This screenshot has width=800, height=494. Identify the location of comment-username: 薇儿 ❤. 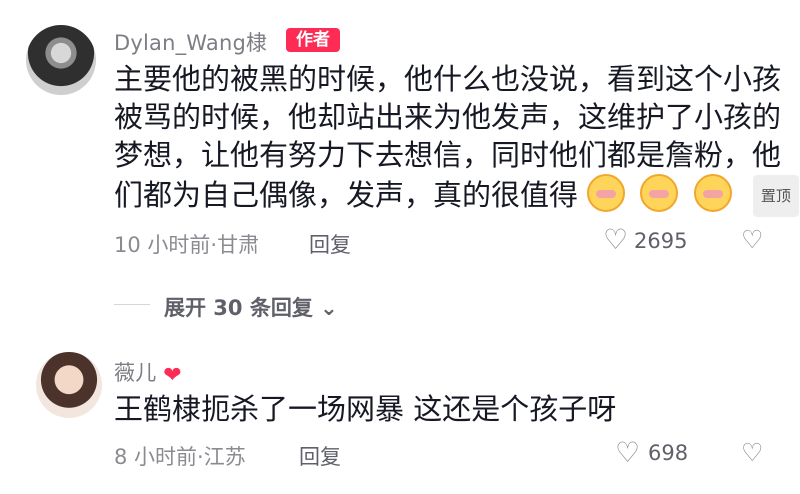
(148, 372).